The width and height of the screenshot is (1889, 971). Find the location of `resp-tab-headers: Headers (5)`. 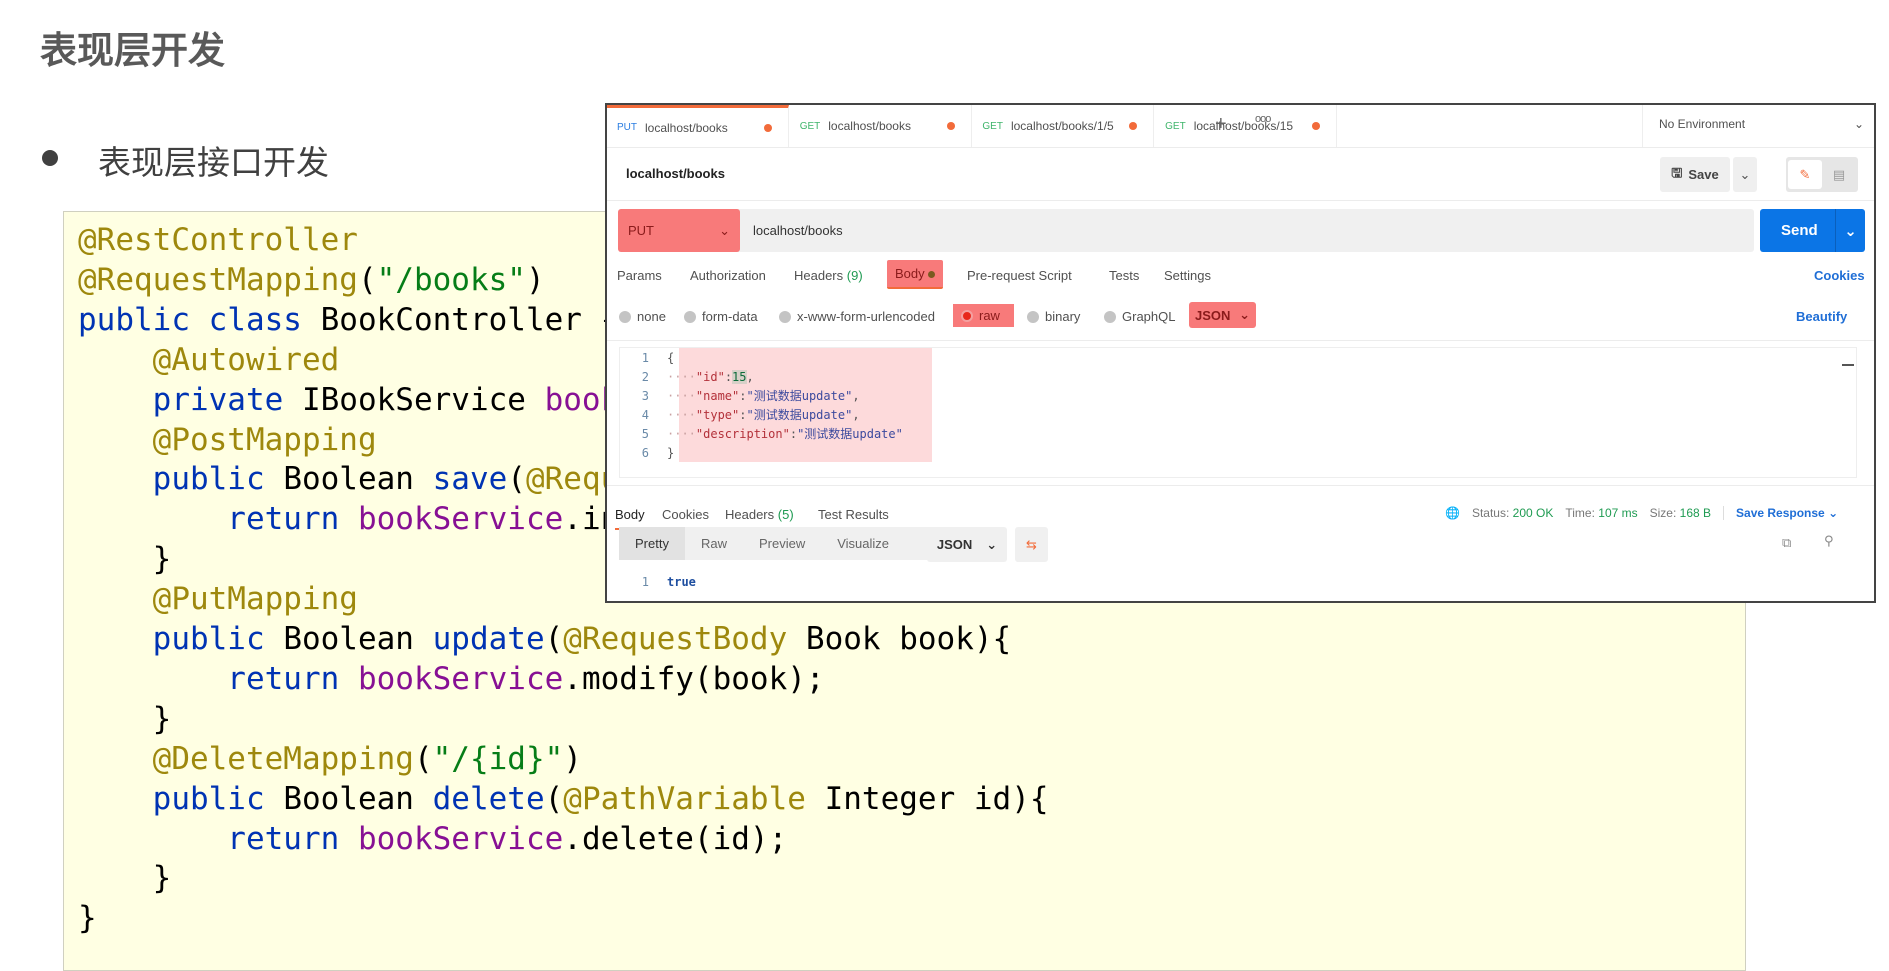

resp-tab-headers: Headers (5) is located at coordinates (759, 514).